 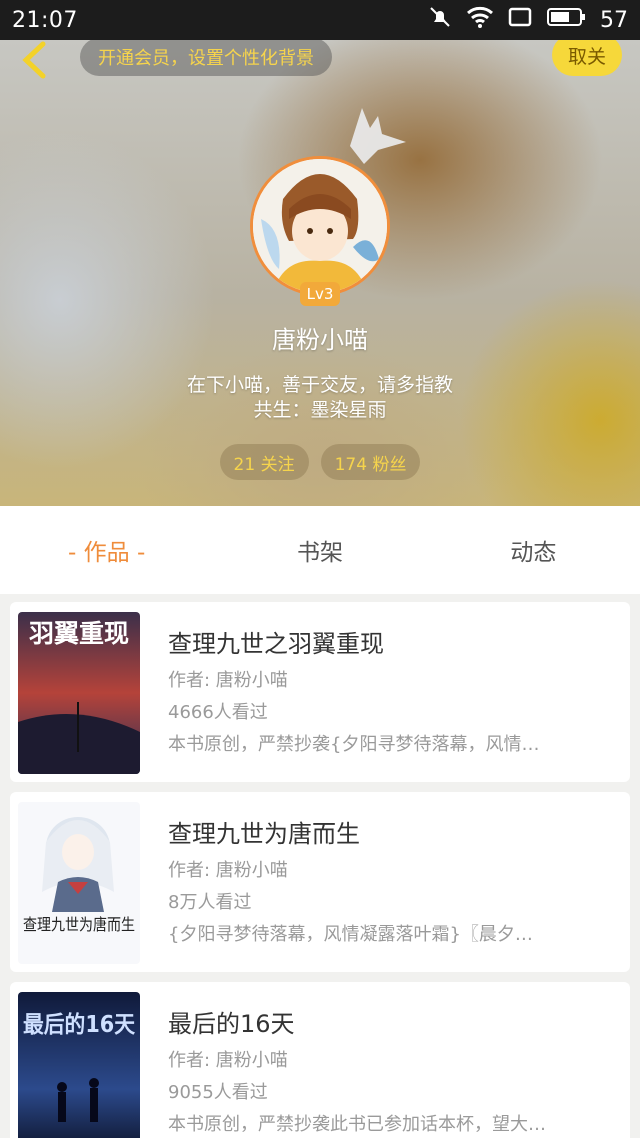 I want to click on wifi-icon, so click(x=480, y=20).